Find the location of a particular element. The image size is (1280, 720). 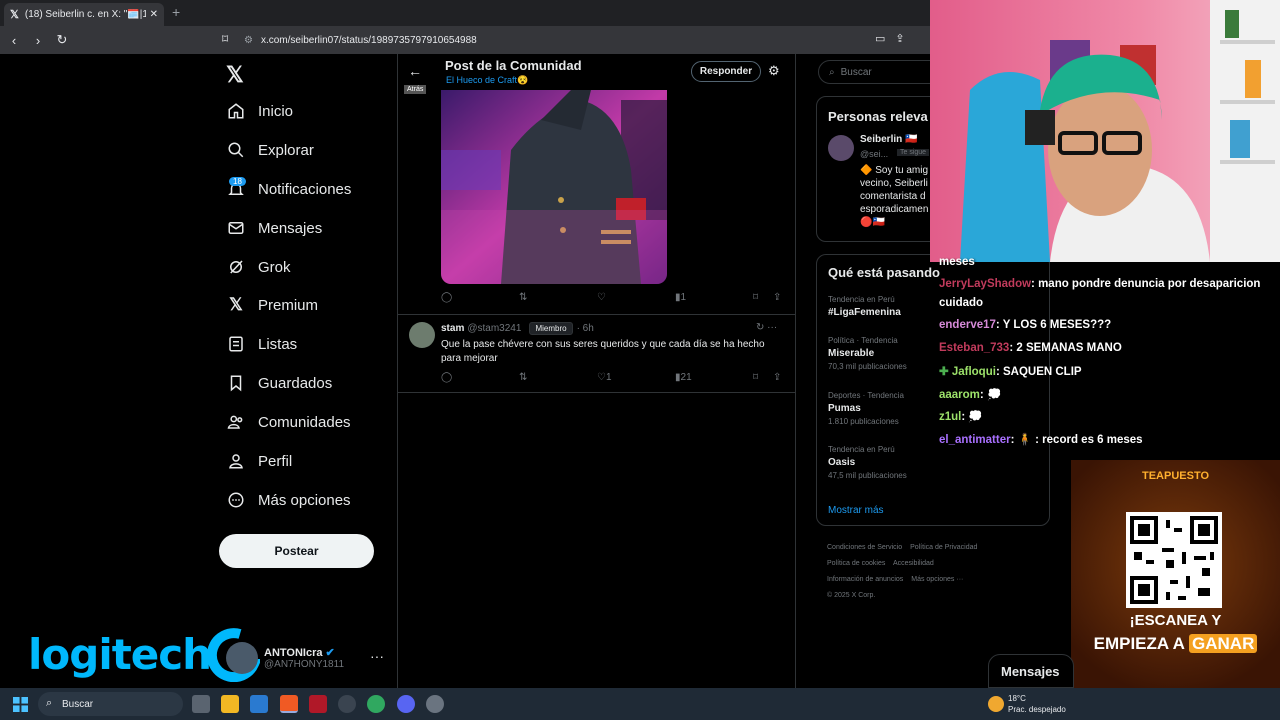

chat-username: z1ul is located at coordinates (950, 417).